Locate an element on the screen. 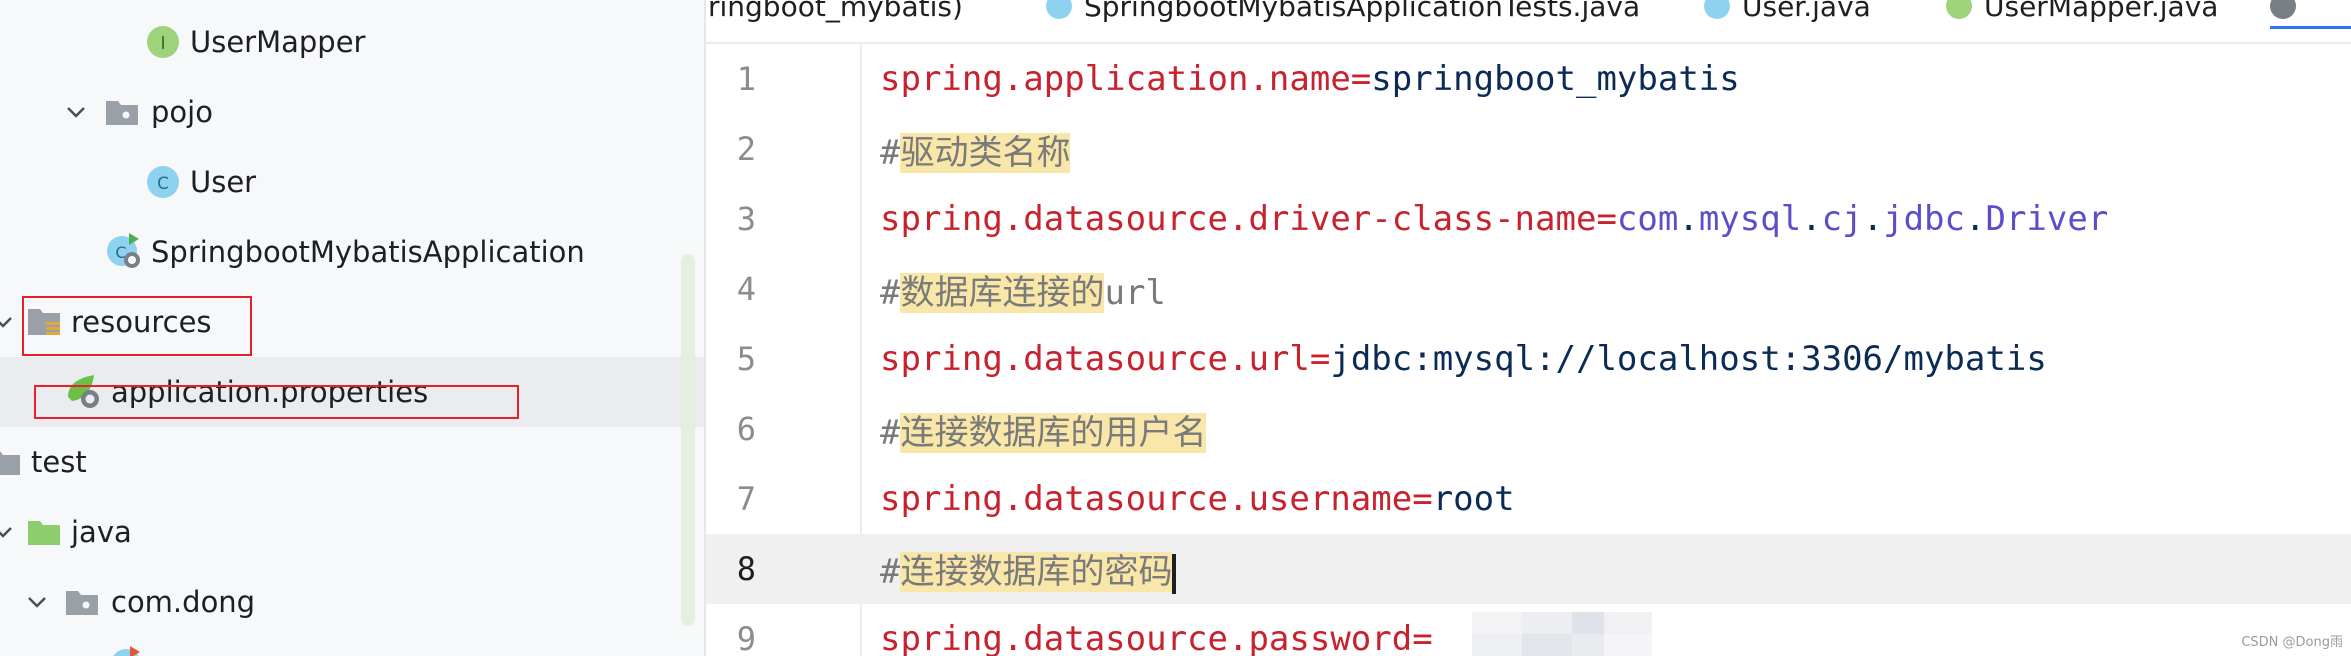 The width and height of the screenshot is (2351, 656). tab-label: UserMapper.java is located at coordinates (2101, 11).